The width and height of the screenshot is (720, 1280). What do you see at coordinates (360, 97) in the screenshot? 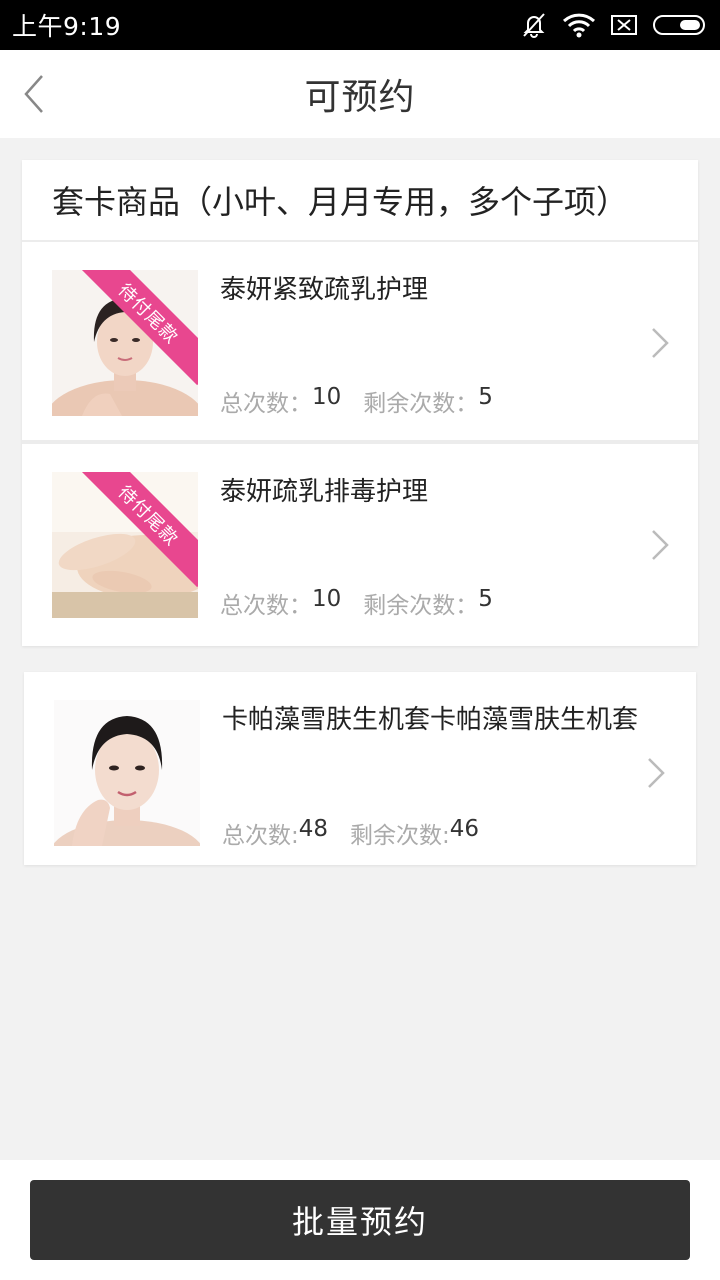
I see `page-title: 可预约` at bounding box center [360, 97].